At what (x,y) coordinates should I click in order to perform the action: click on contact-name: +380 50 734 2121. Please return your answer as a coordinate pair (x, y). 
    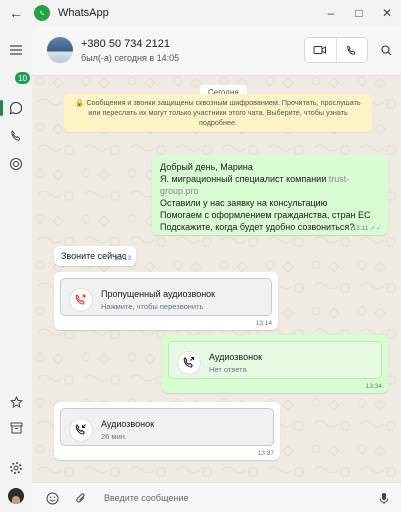
    Looking at the image, I should click on (125, 44).